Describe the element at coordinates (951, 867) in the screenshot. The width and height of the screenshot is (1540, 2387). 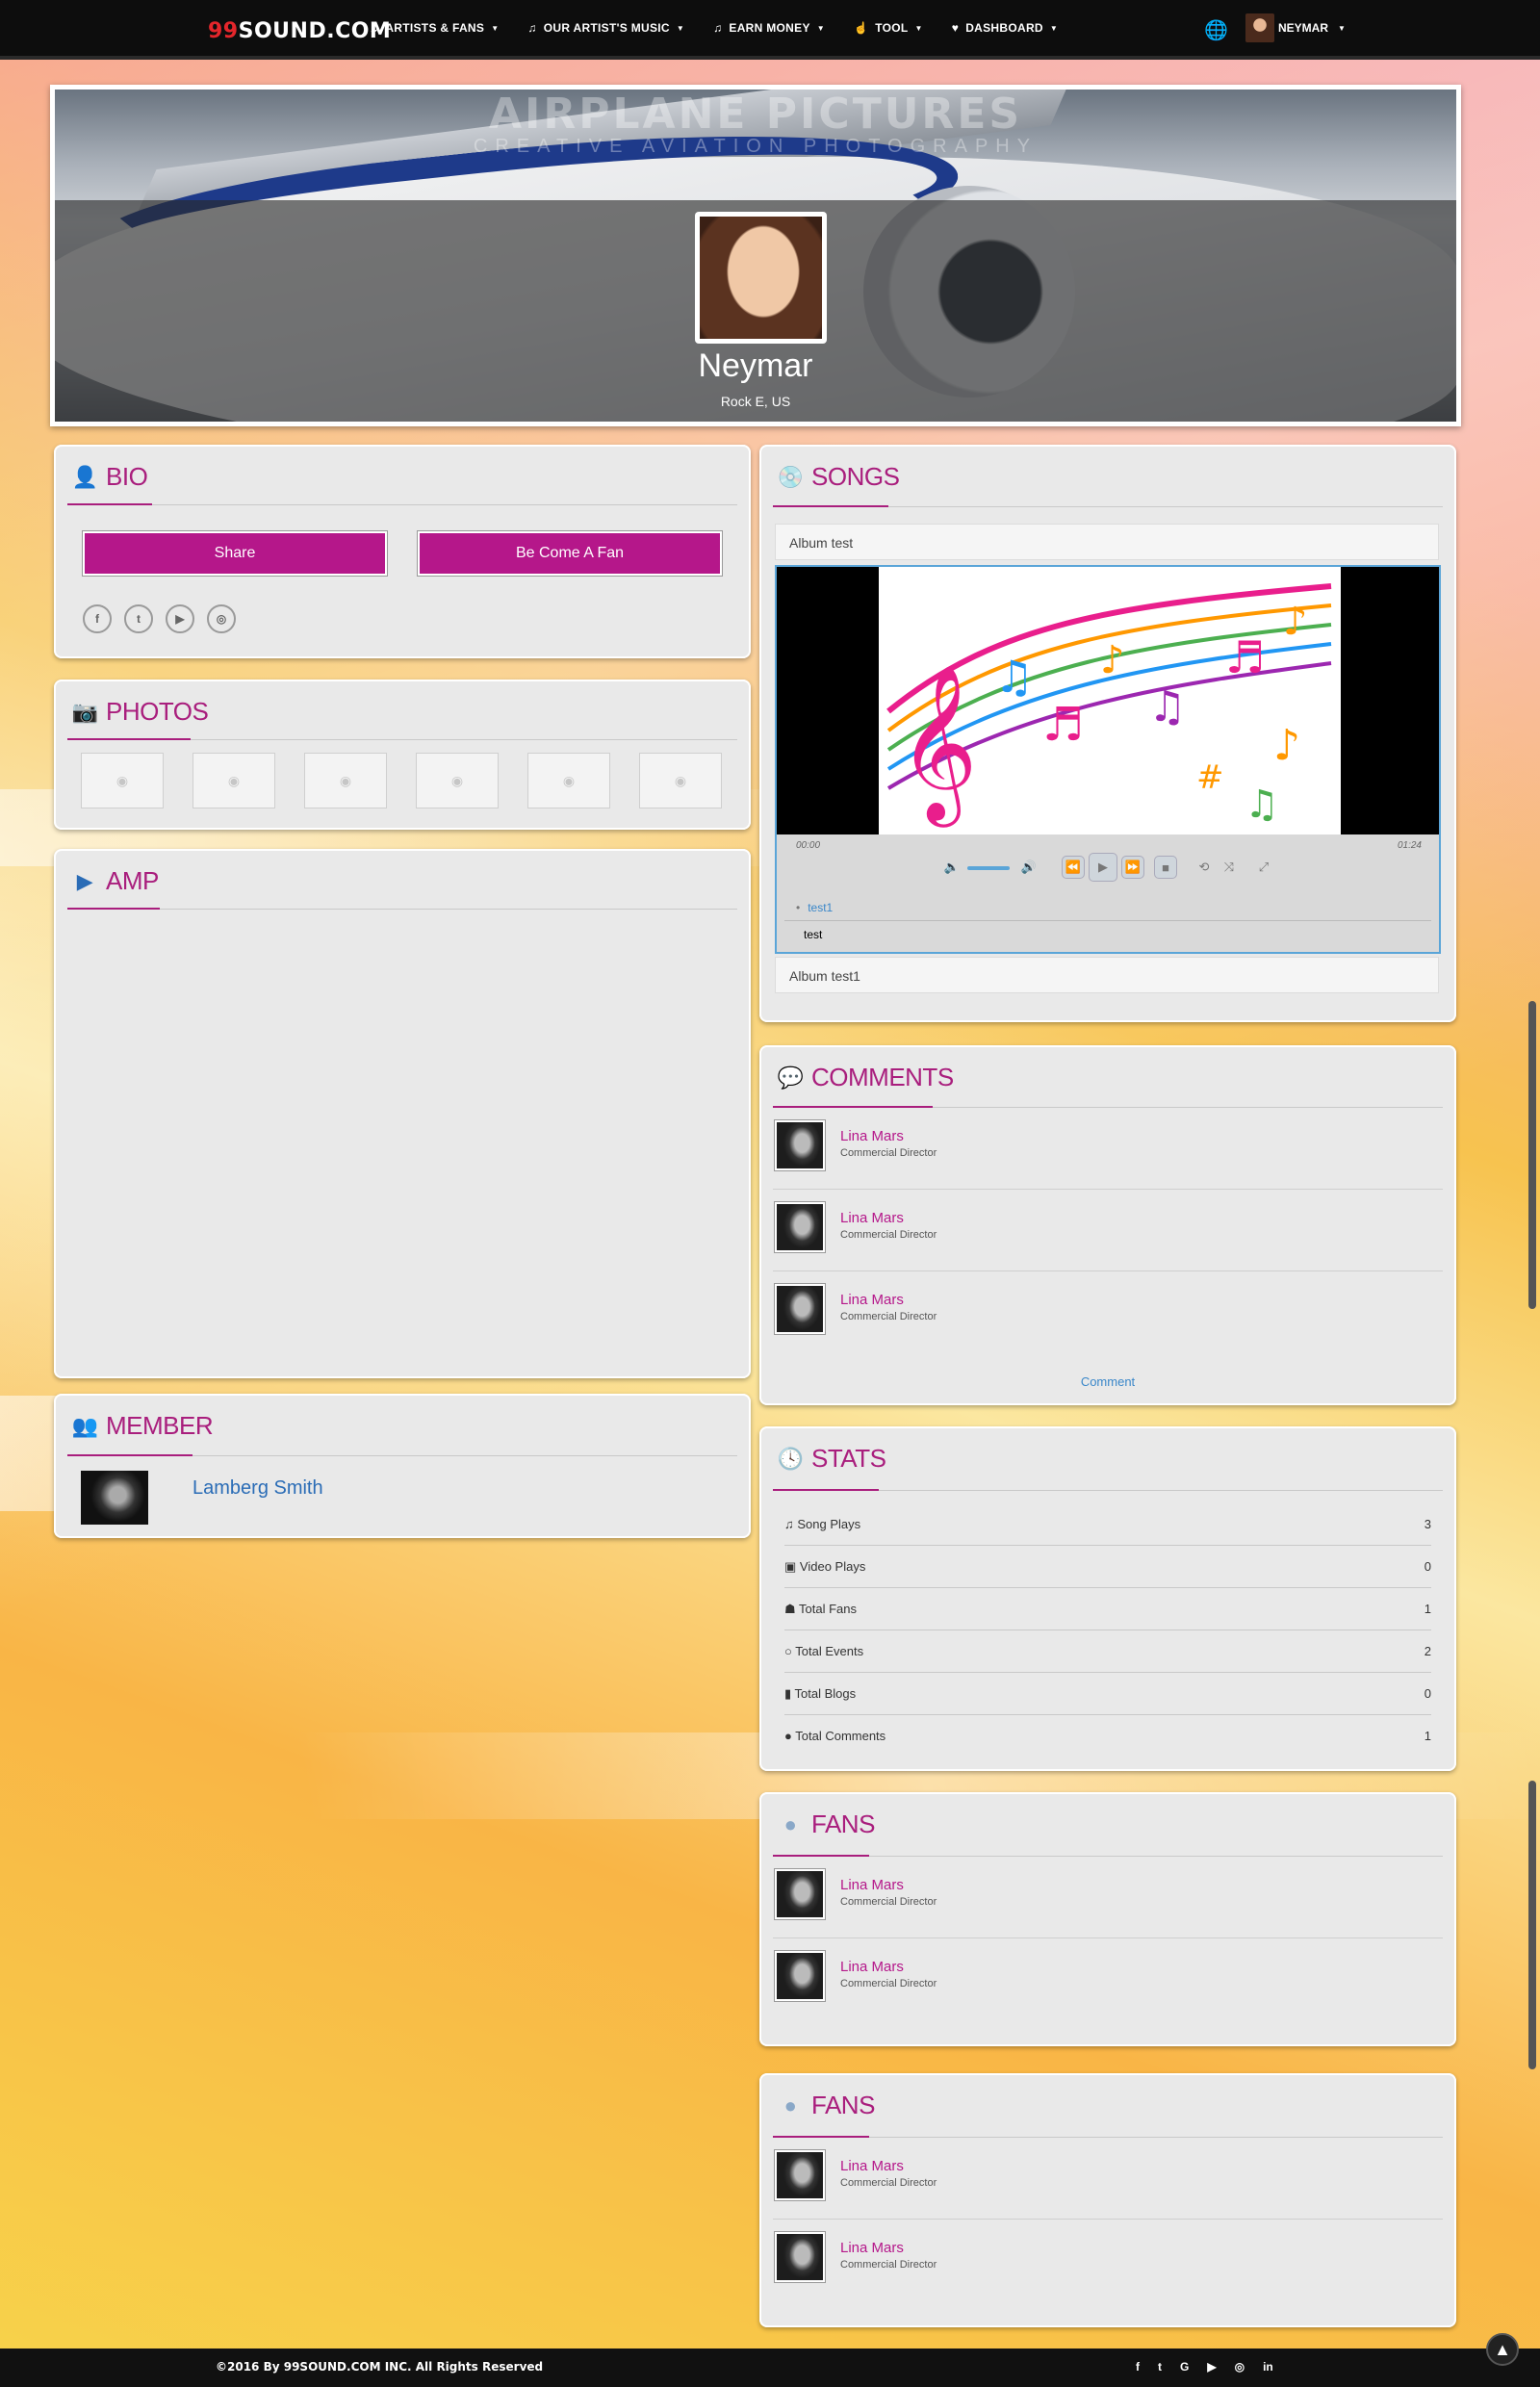
I see `mute-icon: 🔈` at that location.